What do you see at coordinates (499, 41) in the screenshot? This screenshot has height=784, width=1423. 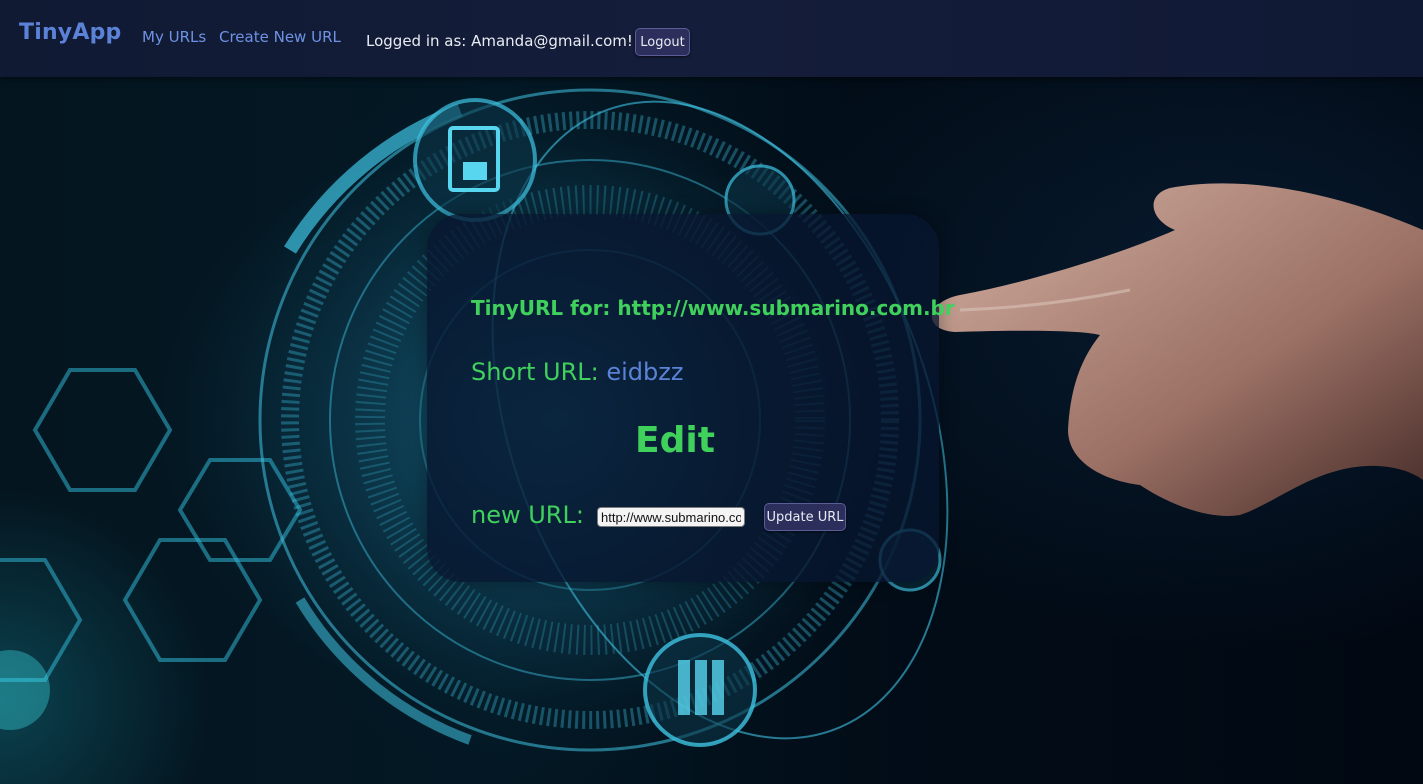 I see `logged-in-status: Logged in as: Amanda@gmail.com!` at bounding box center [499, 41].